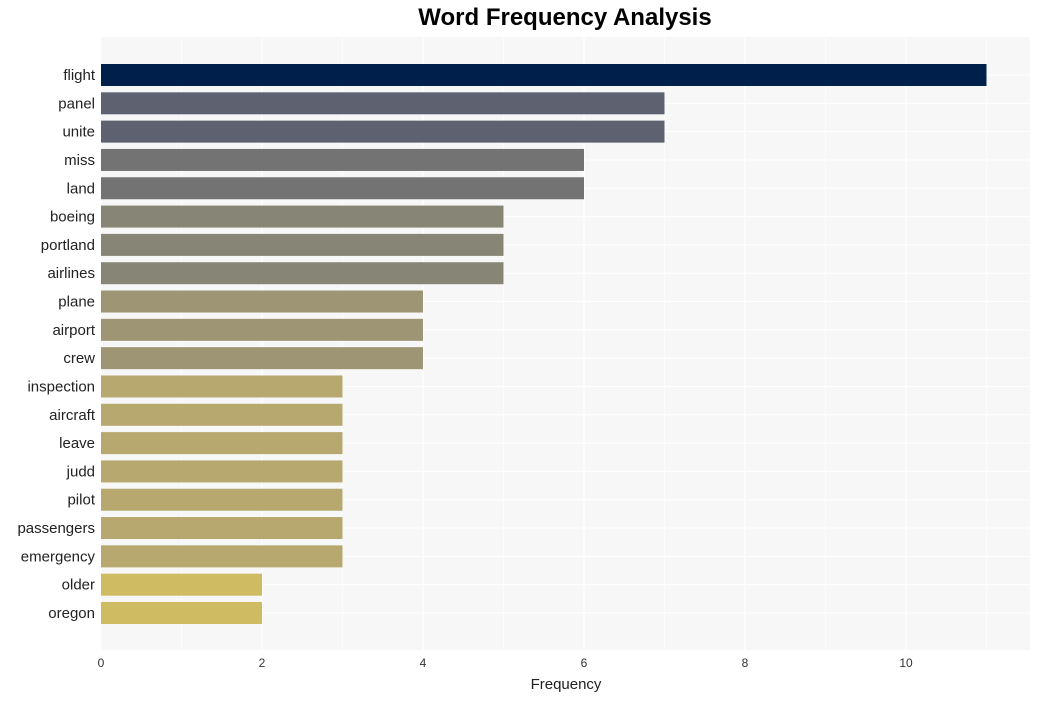 Image resolution: width=1040 pixels, height=701 pixels. Describe the element at coordinates (222, 471) in the screenshot. I see `bar-judd` at that location.